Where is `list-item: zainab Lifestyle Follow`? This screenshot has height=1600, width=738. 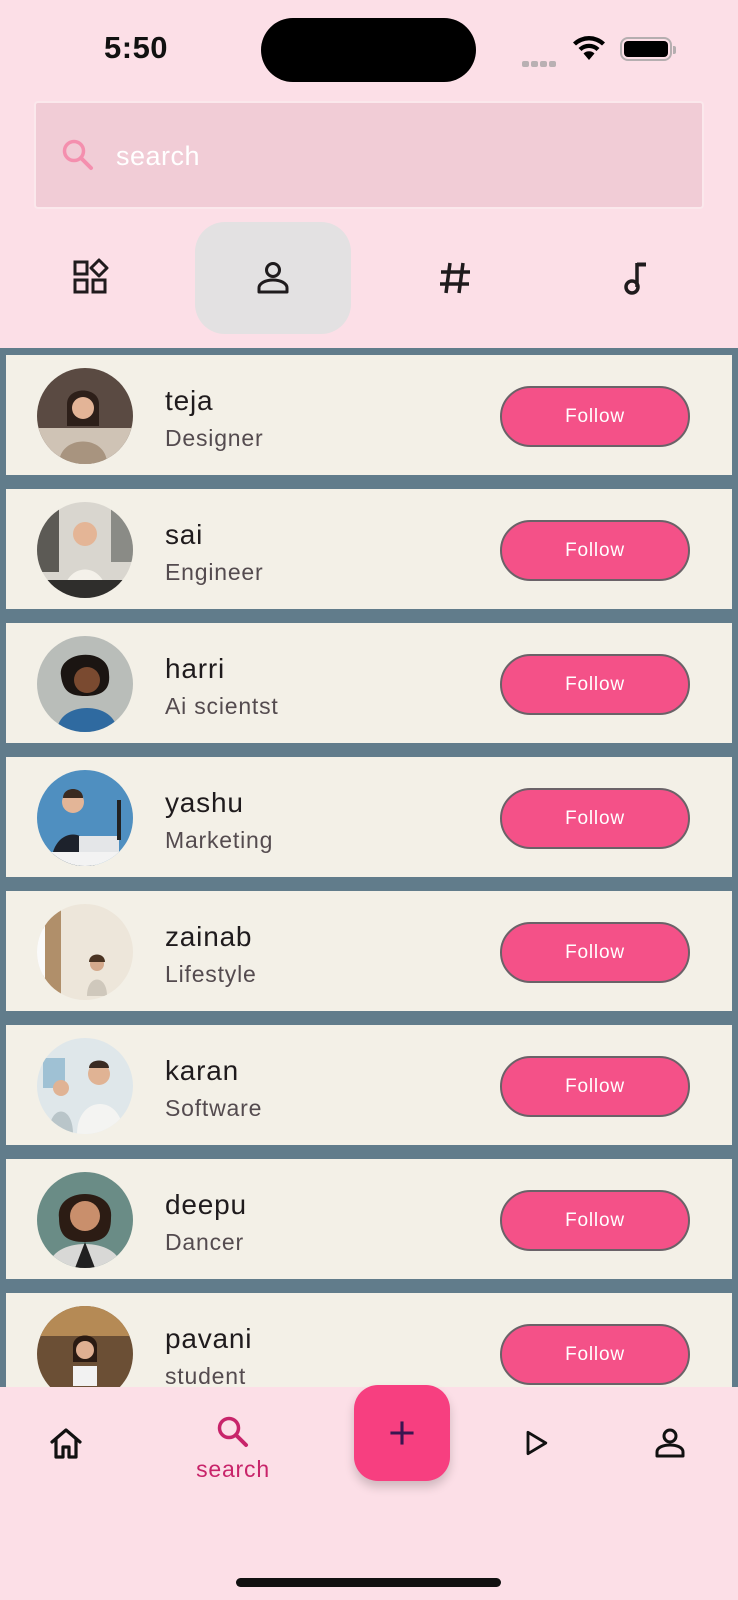 list-item: zainab Lifestyle Follow is located at coordinates (369, 951).